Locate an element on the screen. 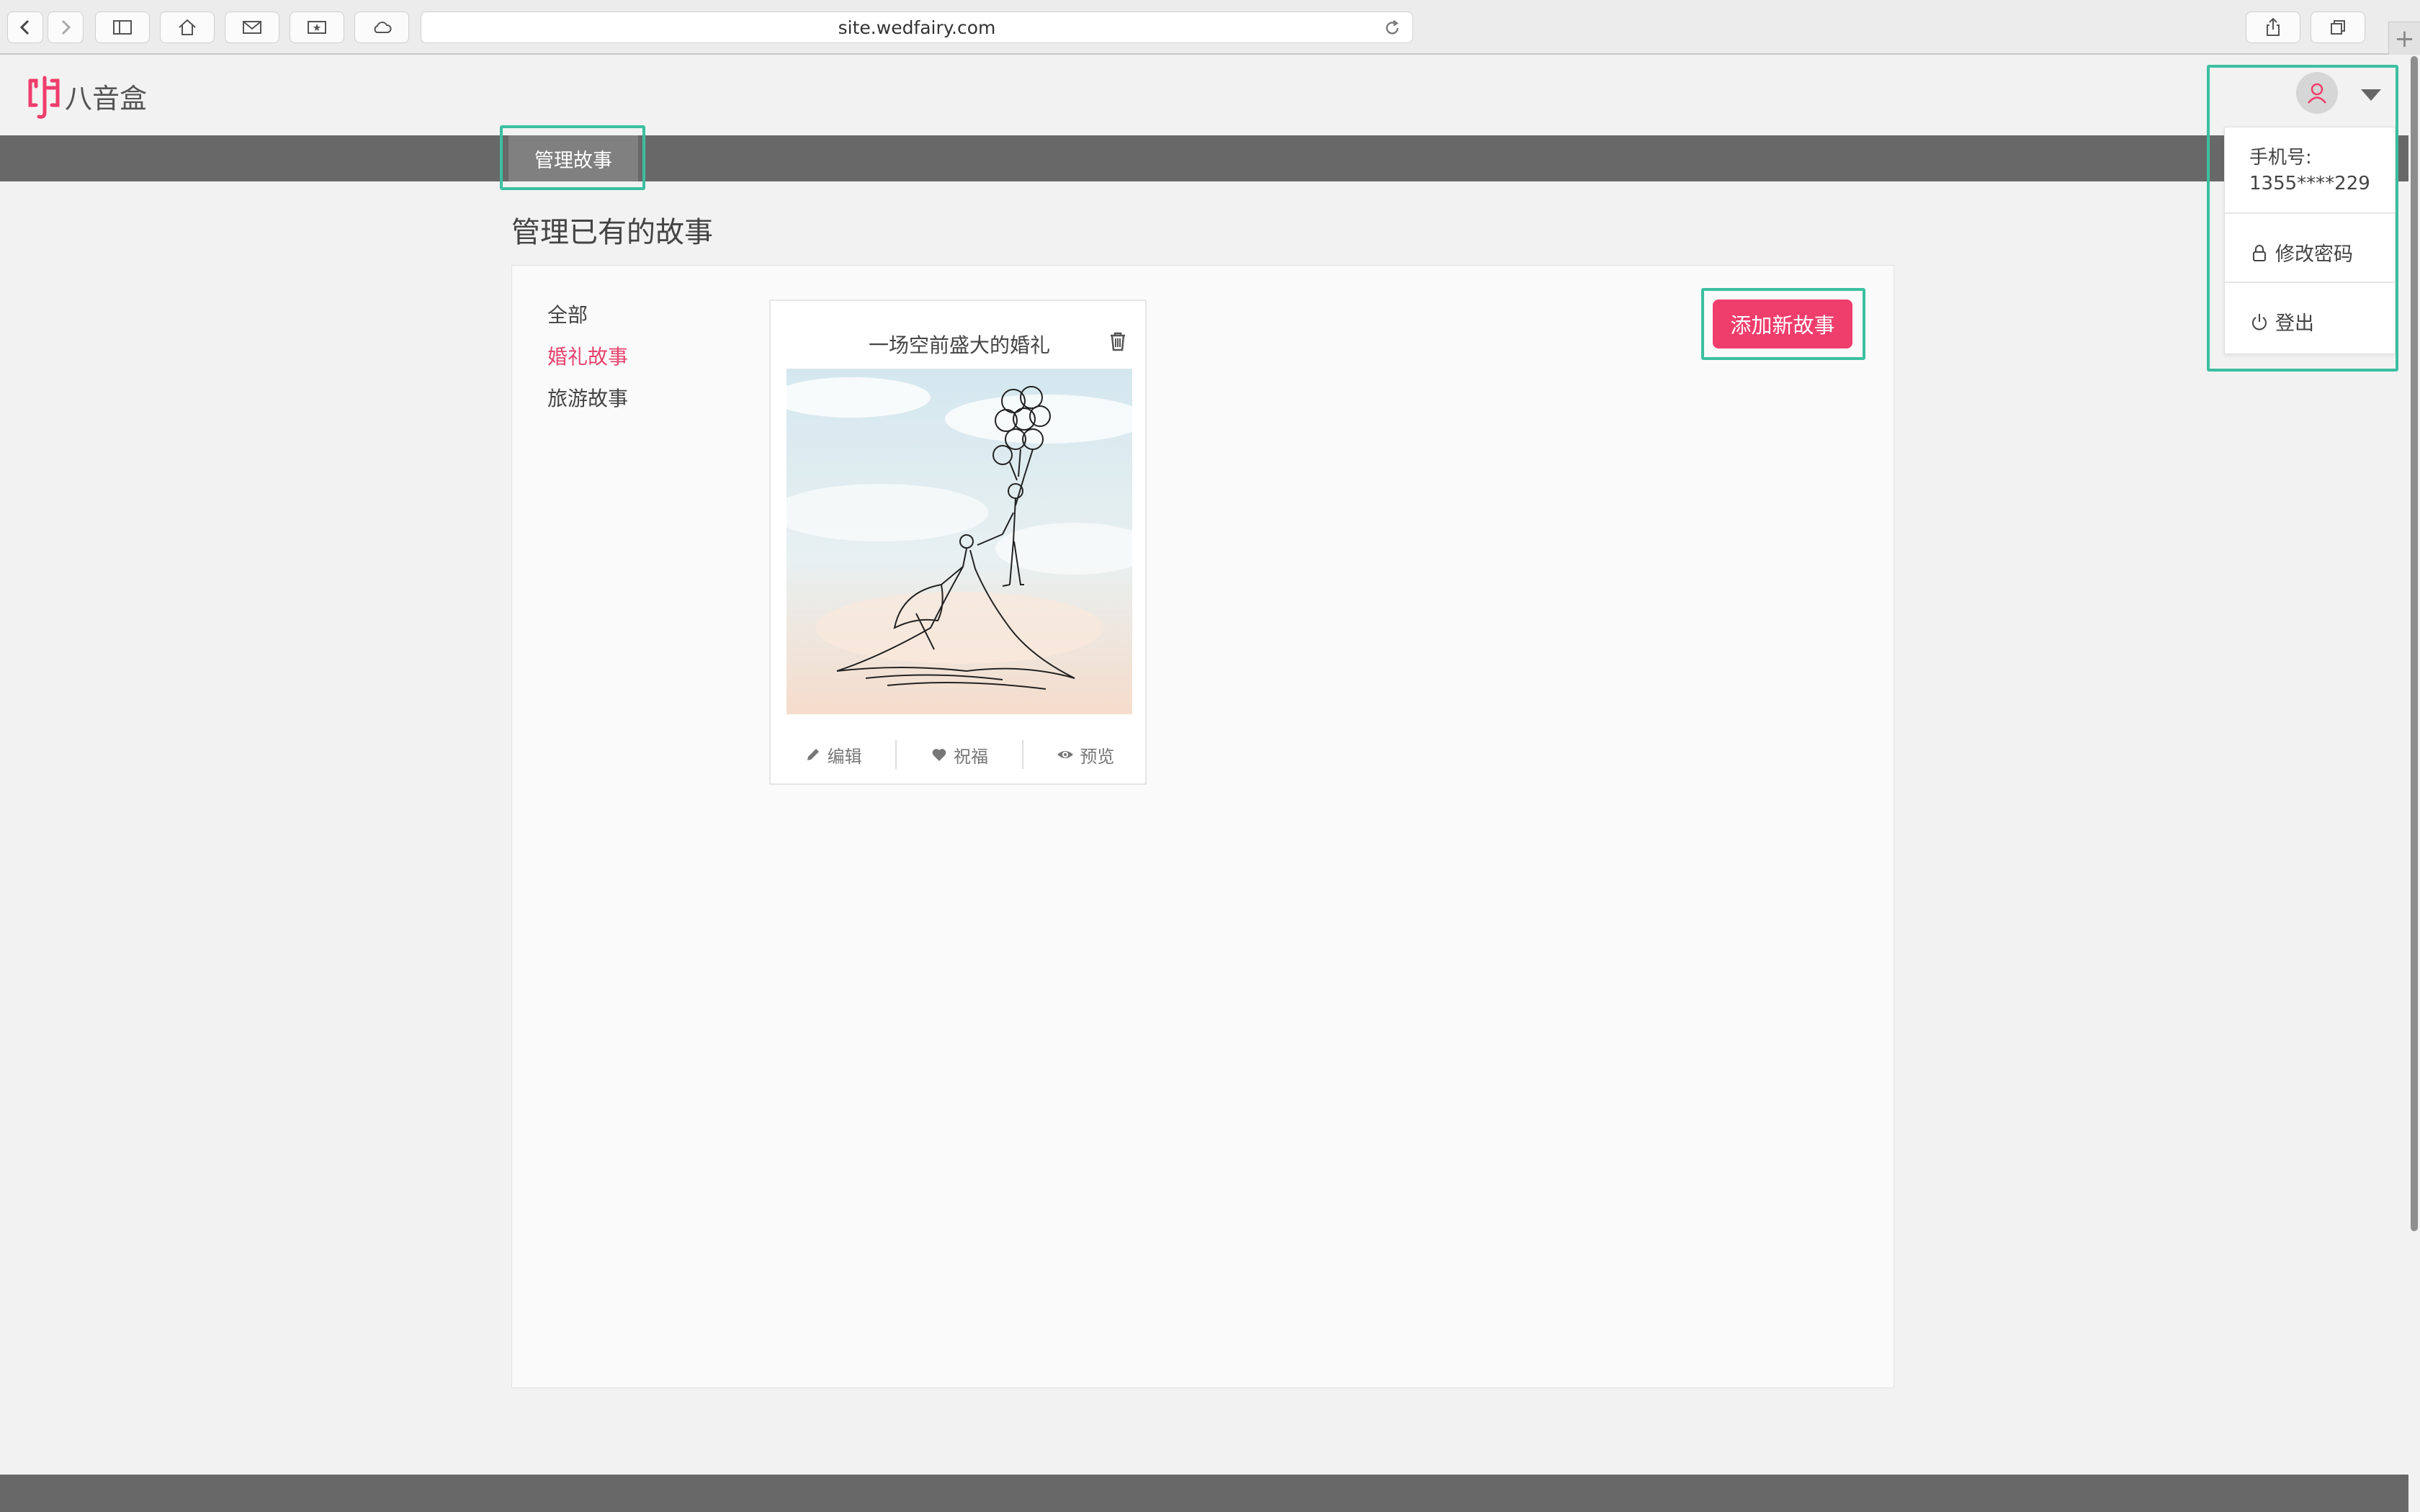 This screenshot has width=2420, height=1512. scrollbar-thumb is located at coordinates (2414, 643).